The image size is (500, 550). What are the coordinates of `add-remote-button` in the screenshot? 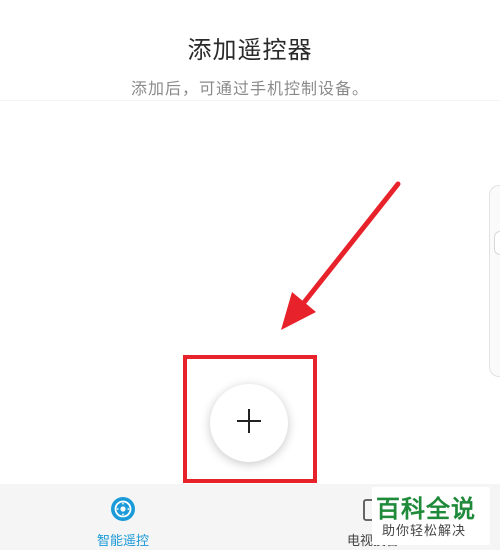 It's located at (249, 423).